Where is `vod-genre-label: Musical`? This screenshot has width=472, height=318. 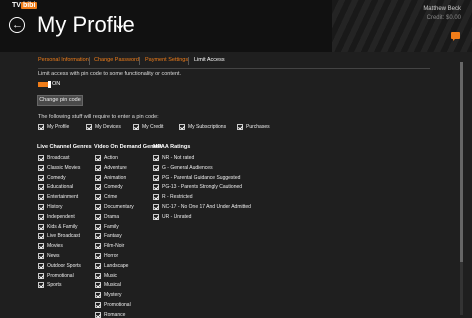
vod-genre-label: Musical is located at coordinates (112, 285).